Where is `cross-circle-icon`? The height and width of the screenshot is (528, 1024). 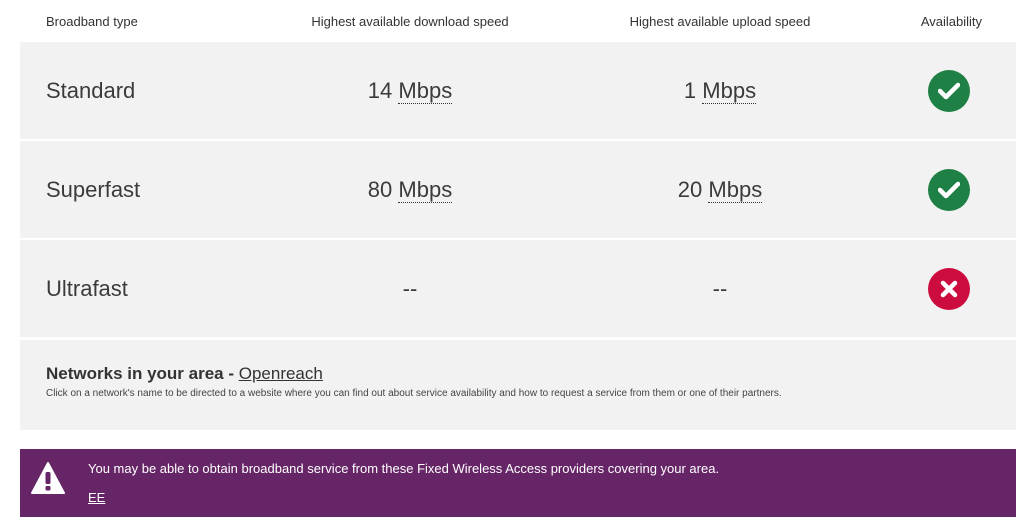
cross-circle-icon is located at coordinates (949, 288).